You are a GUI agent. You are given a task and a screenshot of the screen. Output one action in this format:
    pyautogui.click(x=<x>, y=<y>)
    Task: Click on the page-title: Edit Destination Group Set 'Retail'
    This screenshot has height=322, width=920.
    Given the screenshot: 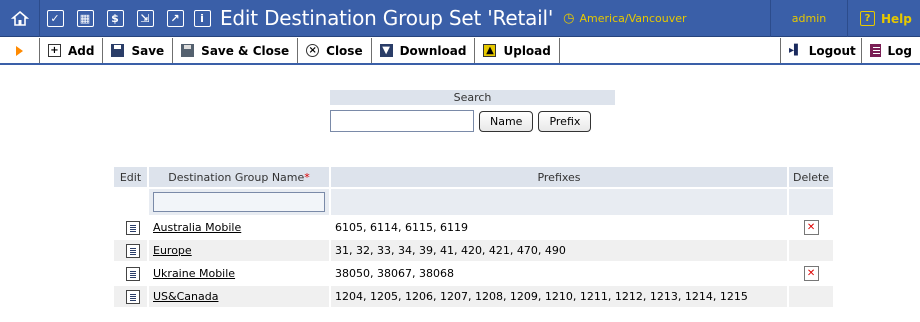 What is the action you would take?
    pyautogui.click(x=387, y=18)
    